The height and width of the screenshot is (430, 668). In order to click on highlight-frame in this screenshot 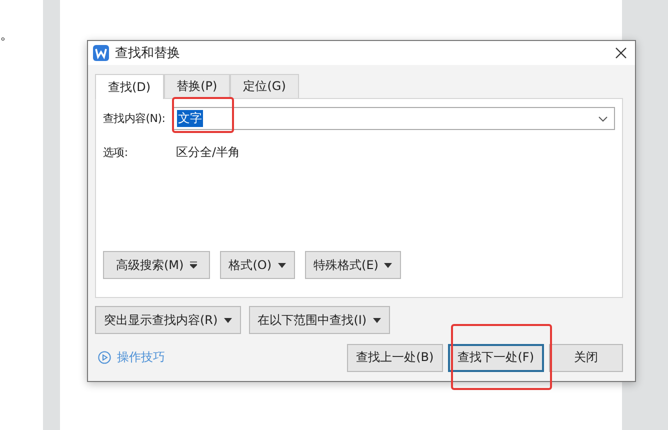, I will do `click(203, 115)`.